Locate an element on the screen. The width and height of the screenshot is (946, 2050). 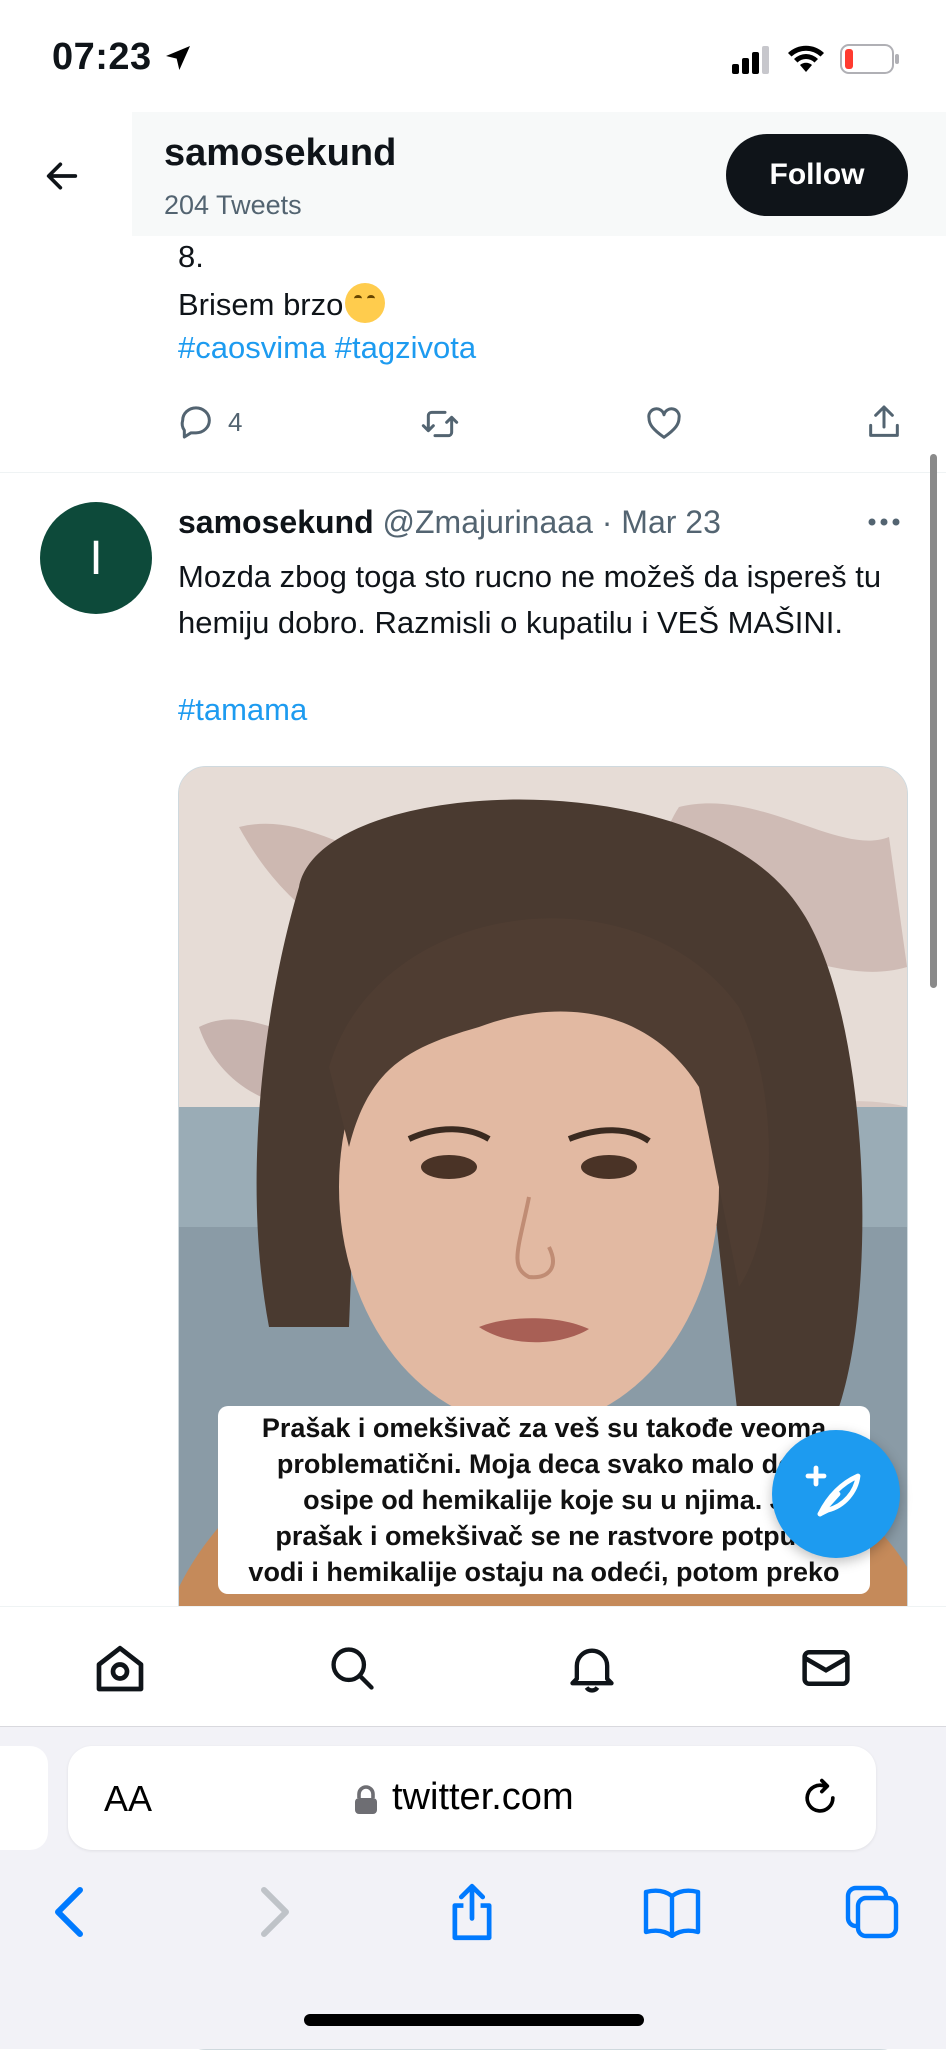
home-icon is located at coordinates (120, 1668).